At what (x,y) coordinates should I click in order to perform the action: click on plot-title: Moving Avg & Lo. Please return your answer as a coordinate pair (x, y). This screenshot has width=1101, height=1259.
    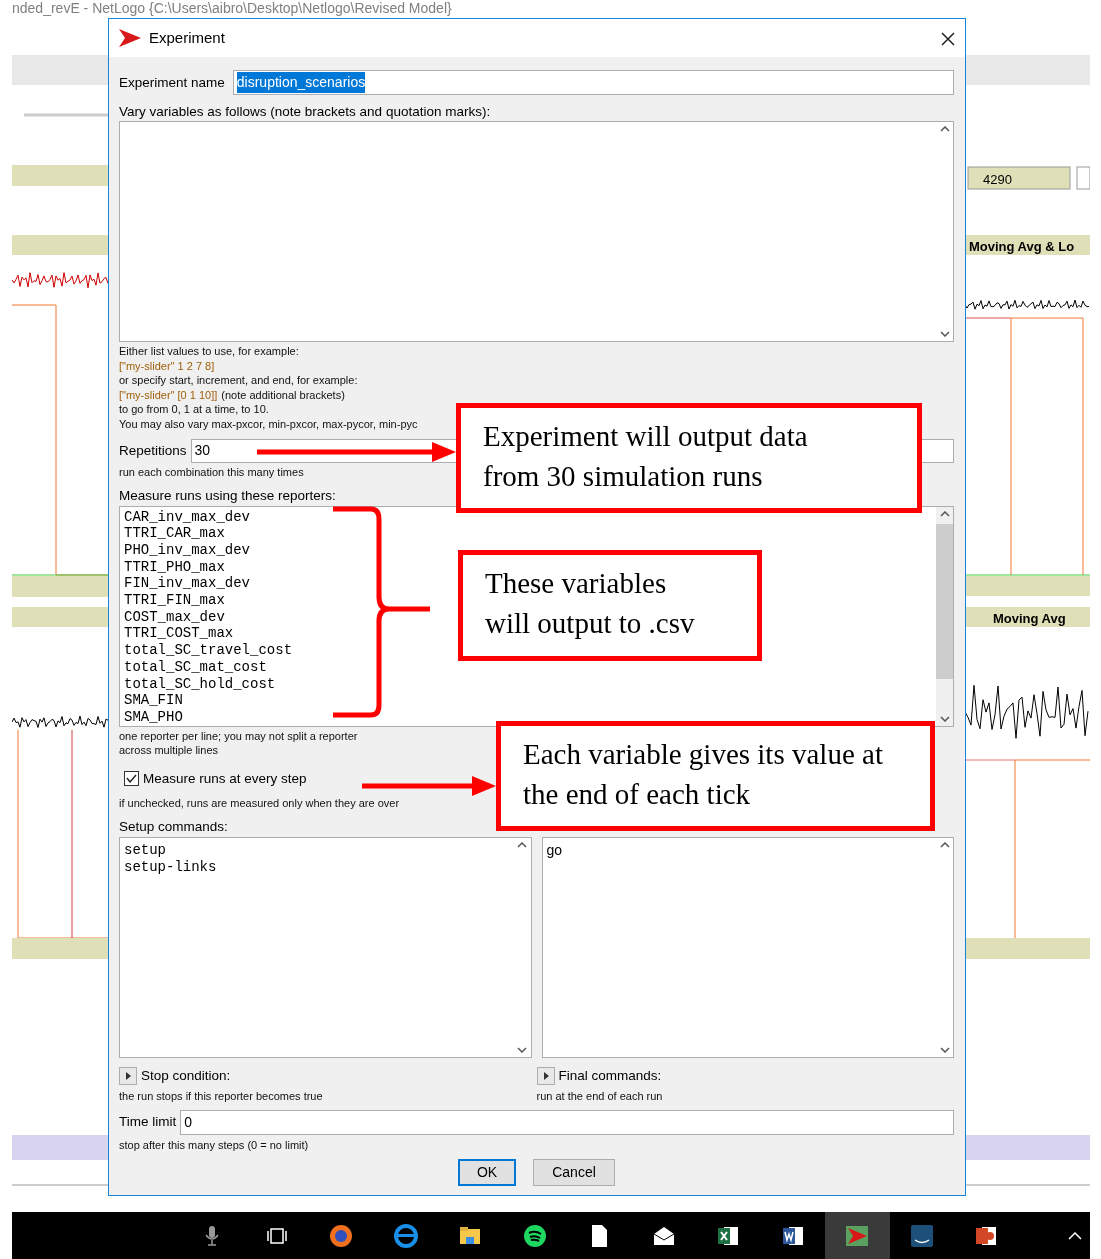
    Looking at the image, I should click on (1022, 247).